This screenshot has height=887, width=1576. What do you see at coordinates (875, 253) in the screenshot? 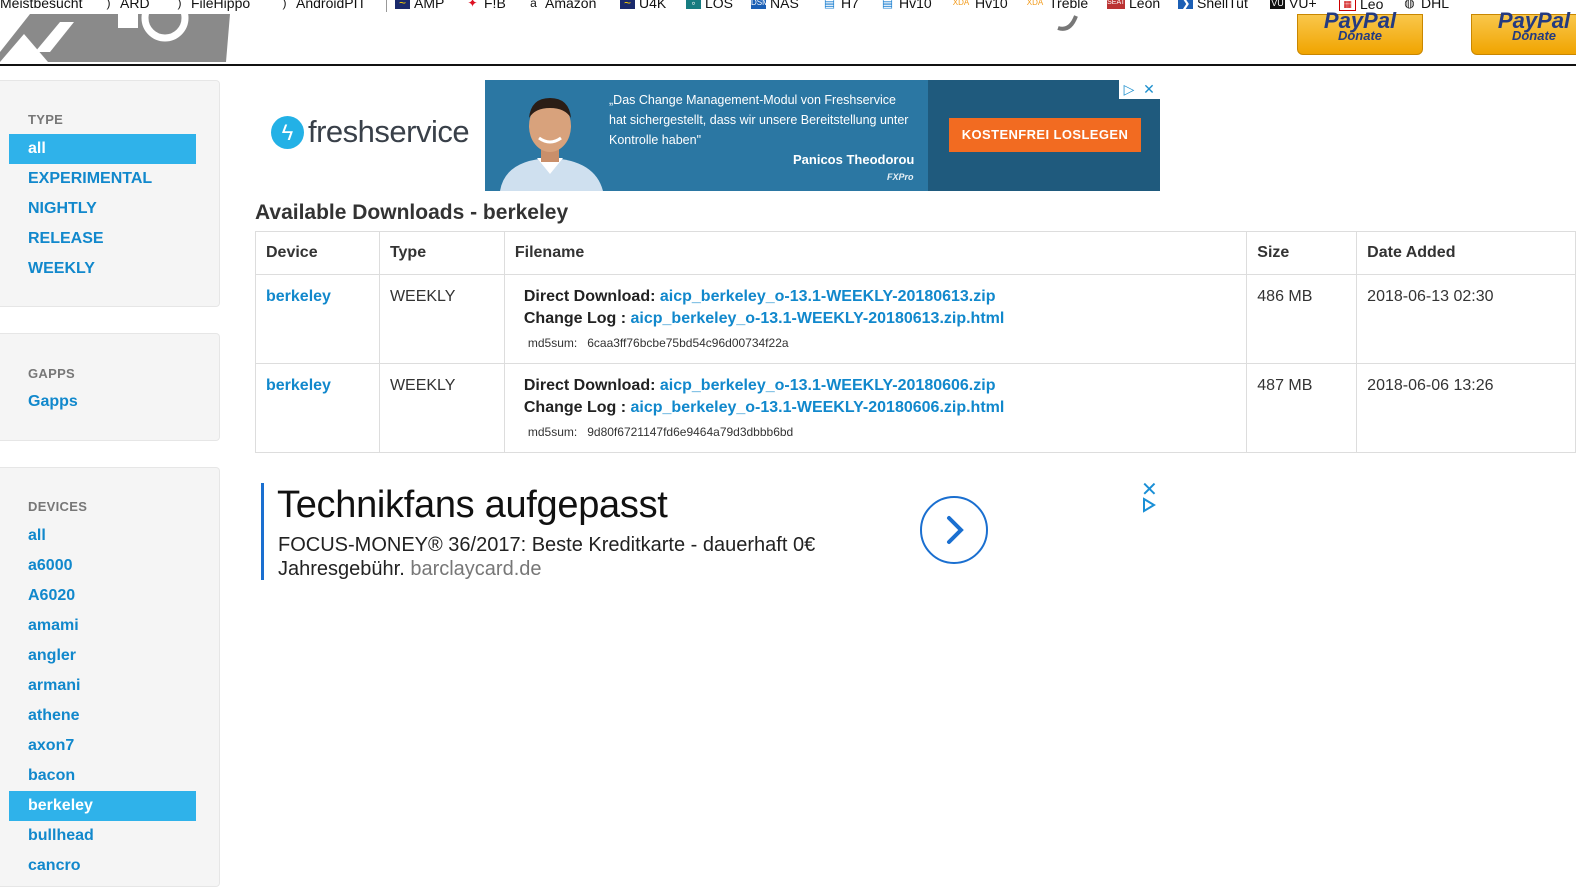
I see `col-header-filename: Filename` at bounding box center [875, 253].